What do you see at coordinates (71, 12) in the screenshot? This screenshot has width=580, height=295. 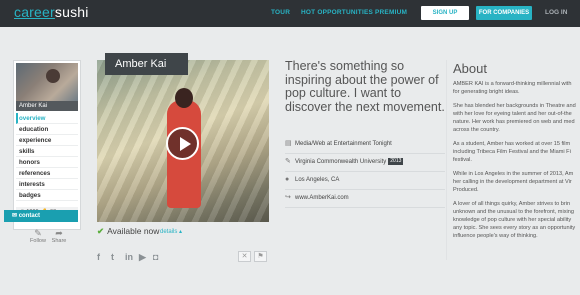 I see `logo-sushi-text: sushi` at bounding box center [71, 12].